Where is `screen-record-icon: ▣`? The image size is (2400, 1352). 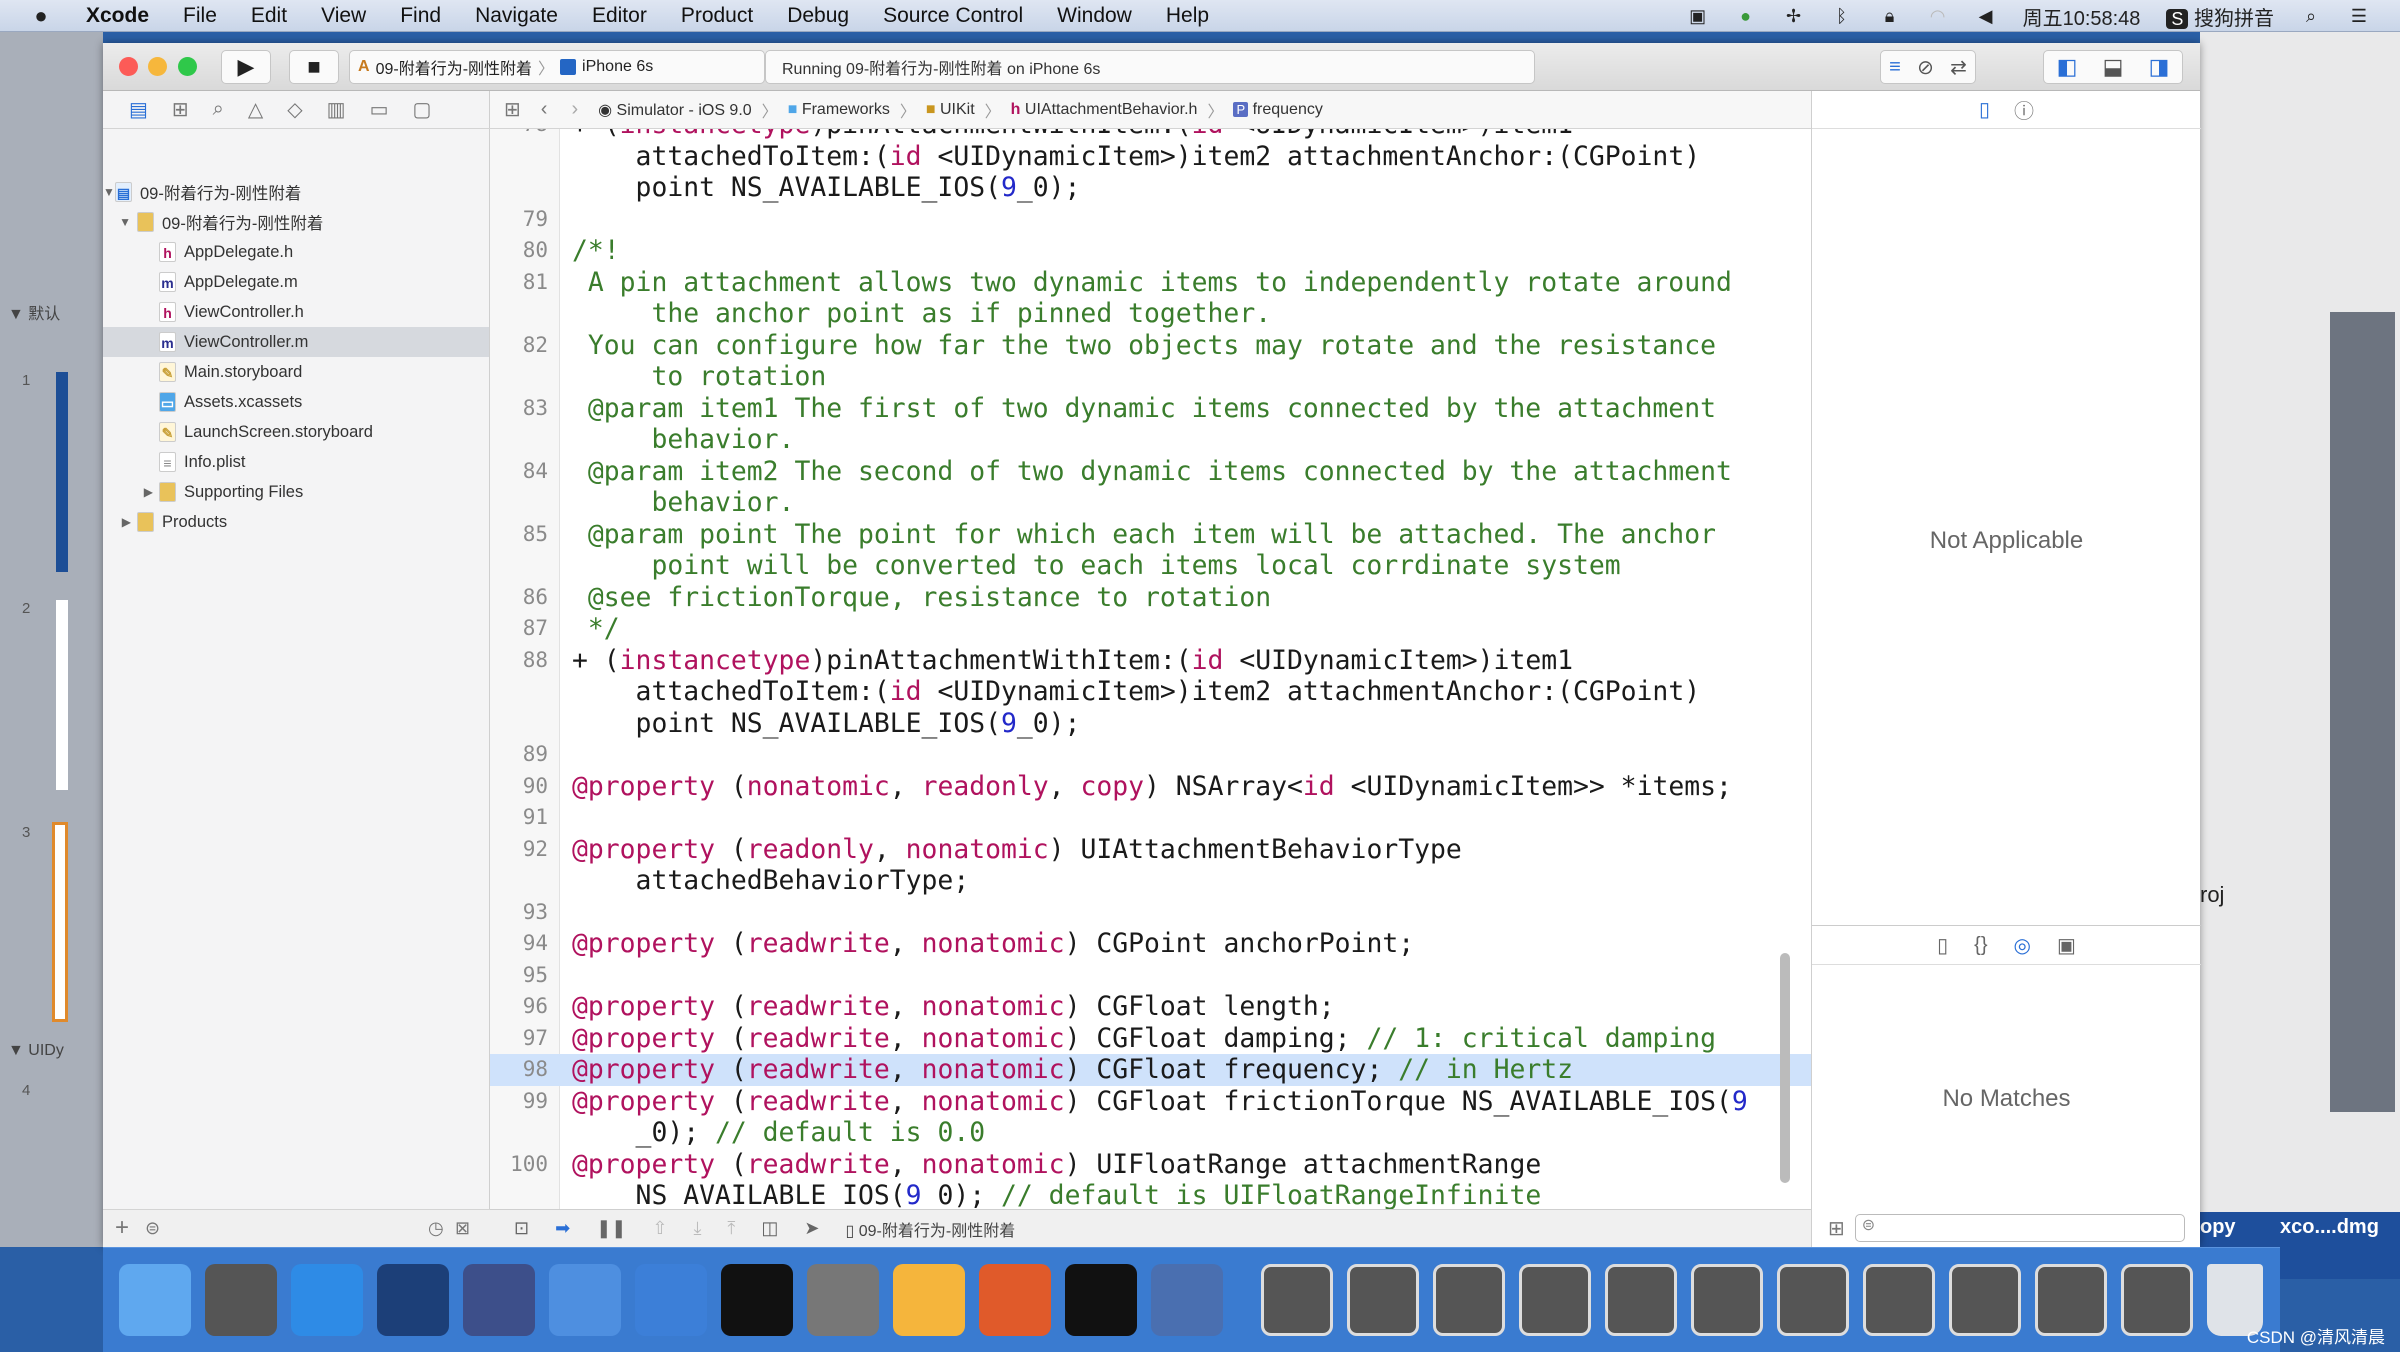 screen-record-icon: ▣ is located at coordinates (1698, 16).